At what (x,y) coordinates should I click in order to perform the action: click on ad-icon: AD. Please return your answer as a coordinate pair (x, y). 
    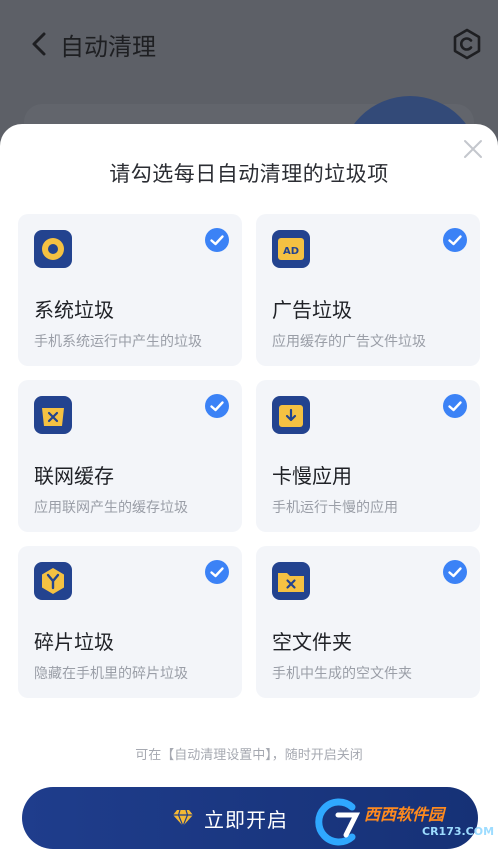
    Looking at the image, I should click on (291, 249).